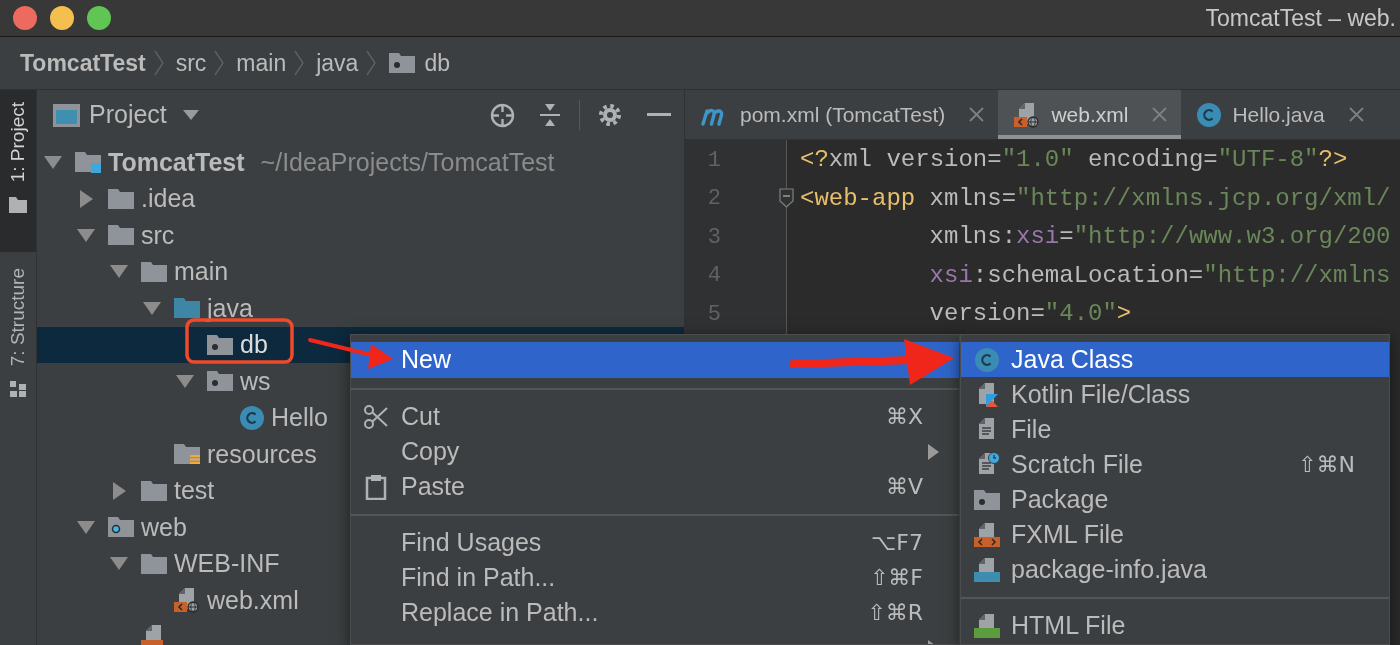 This screenshot has height=645, width=1400. What do you see at coordinates (245, 454) in the screenshot?
I see `tree-item: resources` at bounding box center [245, 454].